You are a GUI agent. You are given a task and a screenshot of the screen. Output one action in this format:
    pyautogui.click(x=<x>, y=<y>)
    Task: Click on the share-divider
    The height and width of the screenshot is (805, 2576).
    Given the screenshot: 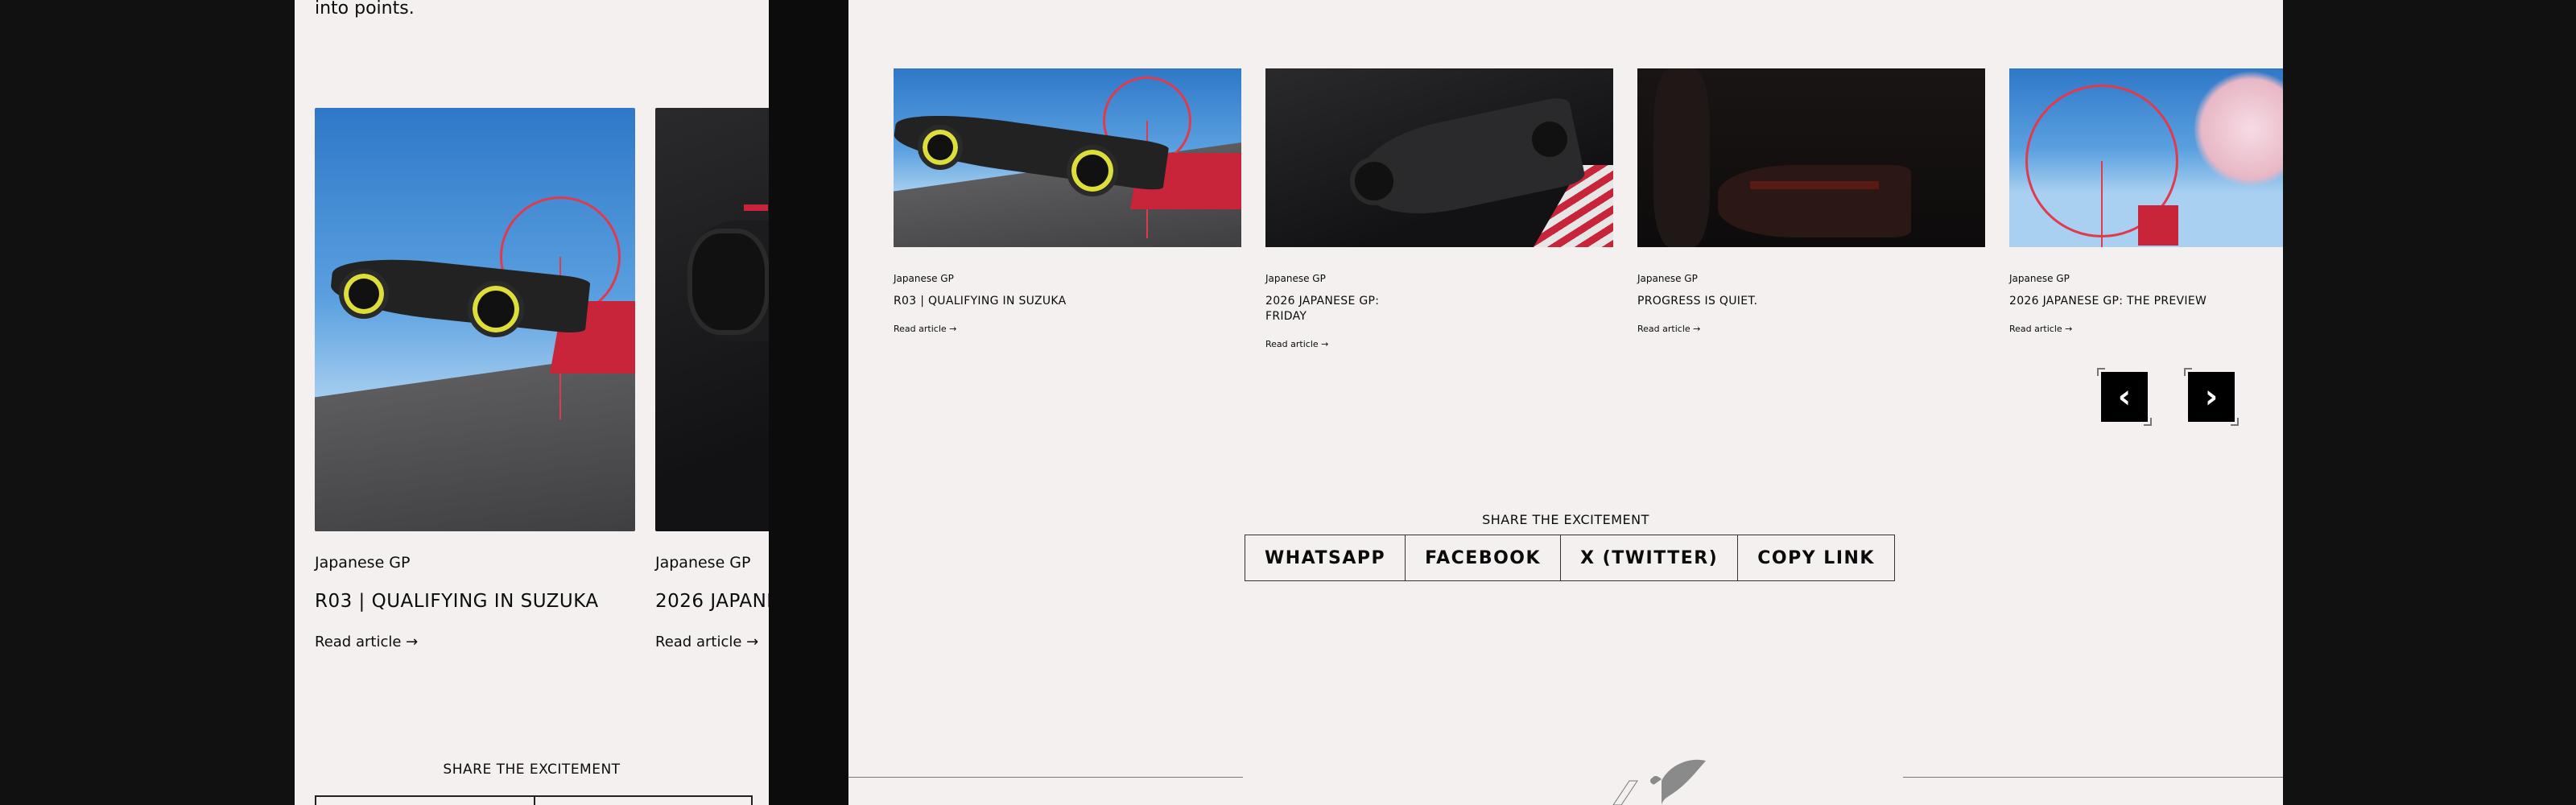 What is the action you would take?
    pyautogui.click(x=534, y=801)
    